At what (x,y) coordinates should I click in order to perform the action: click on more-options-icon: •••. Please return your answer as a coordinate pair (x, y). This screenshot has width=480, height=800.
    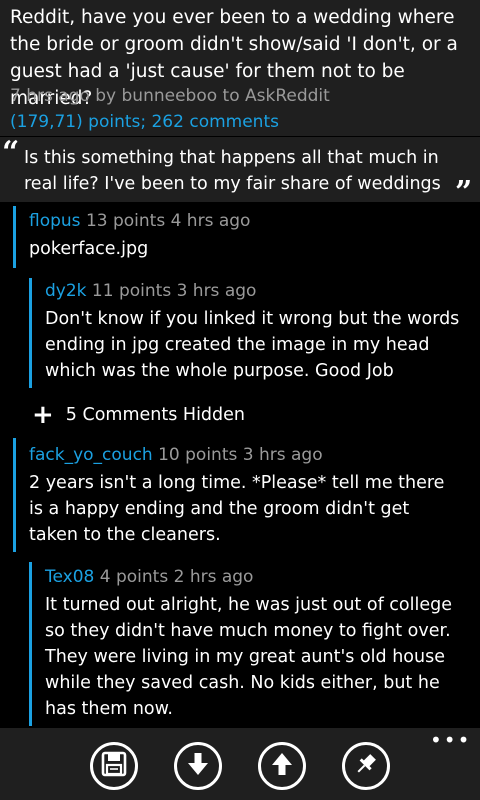
    Looking at the image, I should click on (450, 740).